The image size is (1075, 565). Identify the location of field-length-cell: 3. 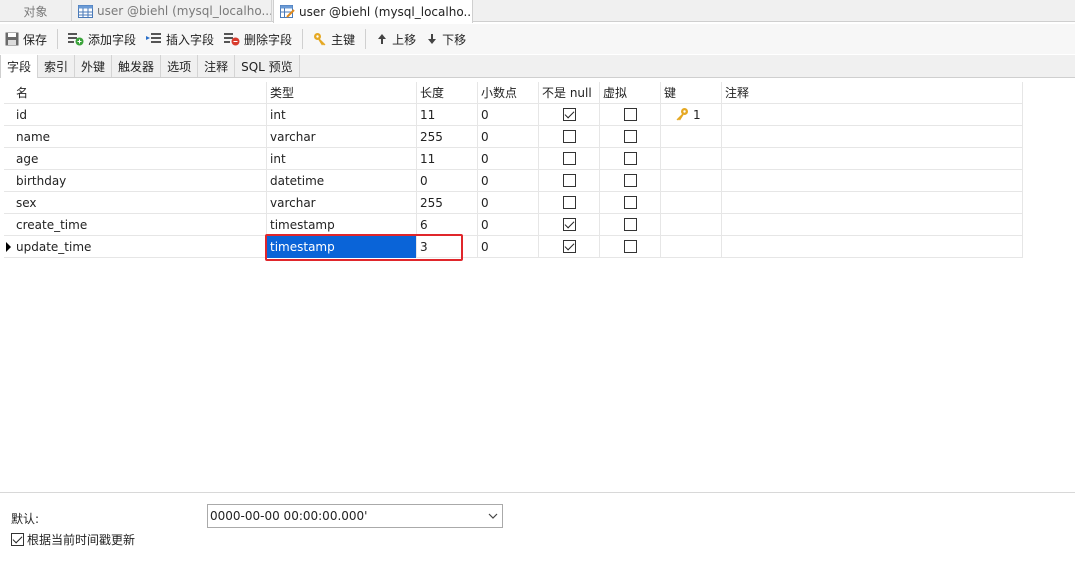
(446, 247).